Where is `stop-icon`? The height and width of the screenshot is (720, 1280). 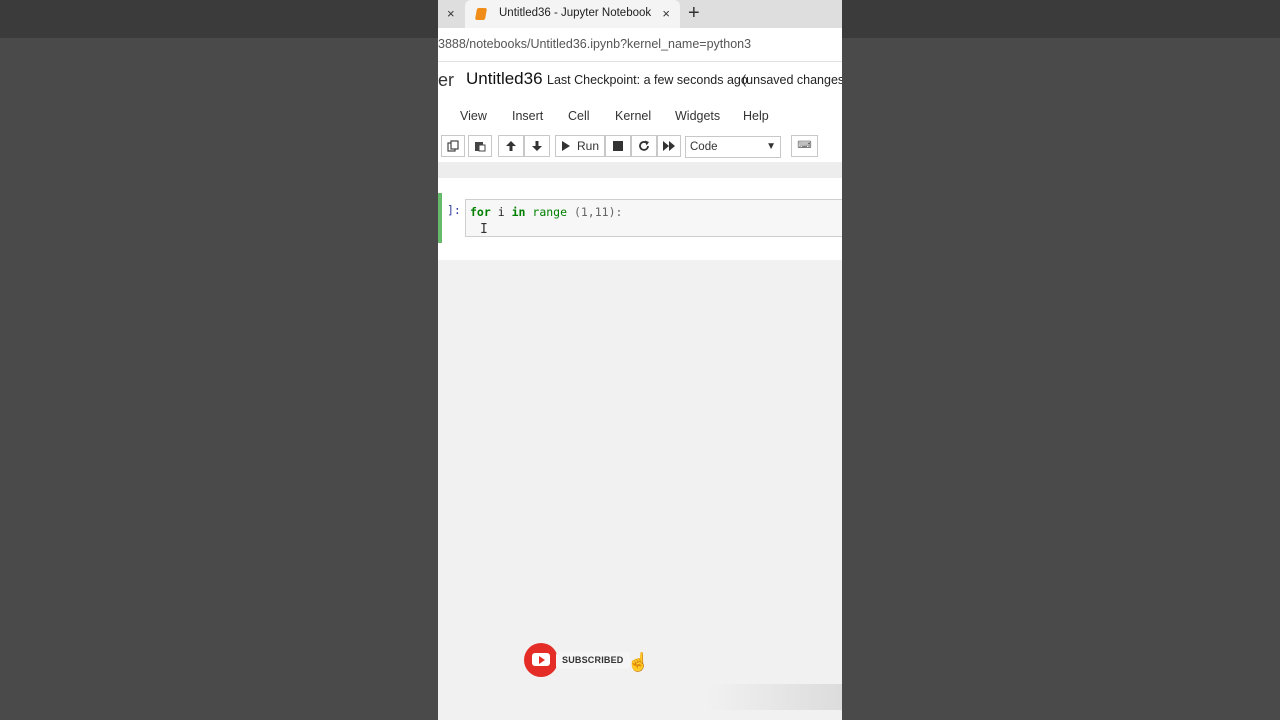 stop-icon is located at coordinates (618, 146).